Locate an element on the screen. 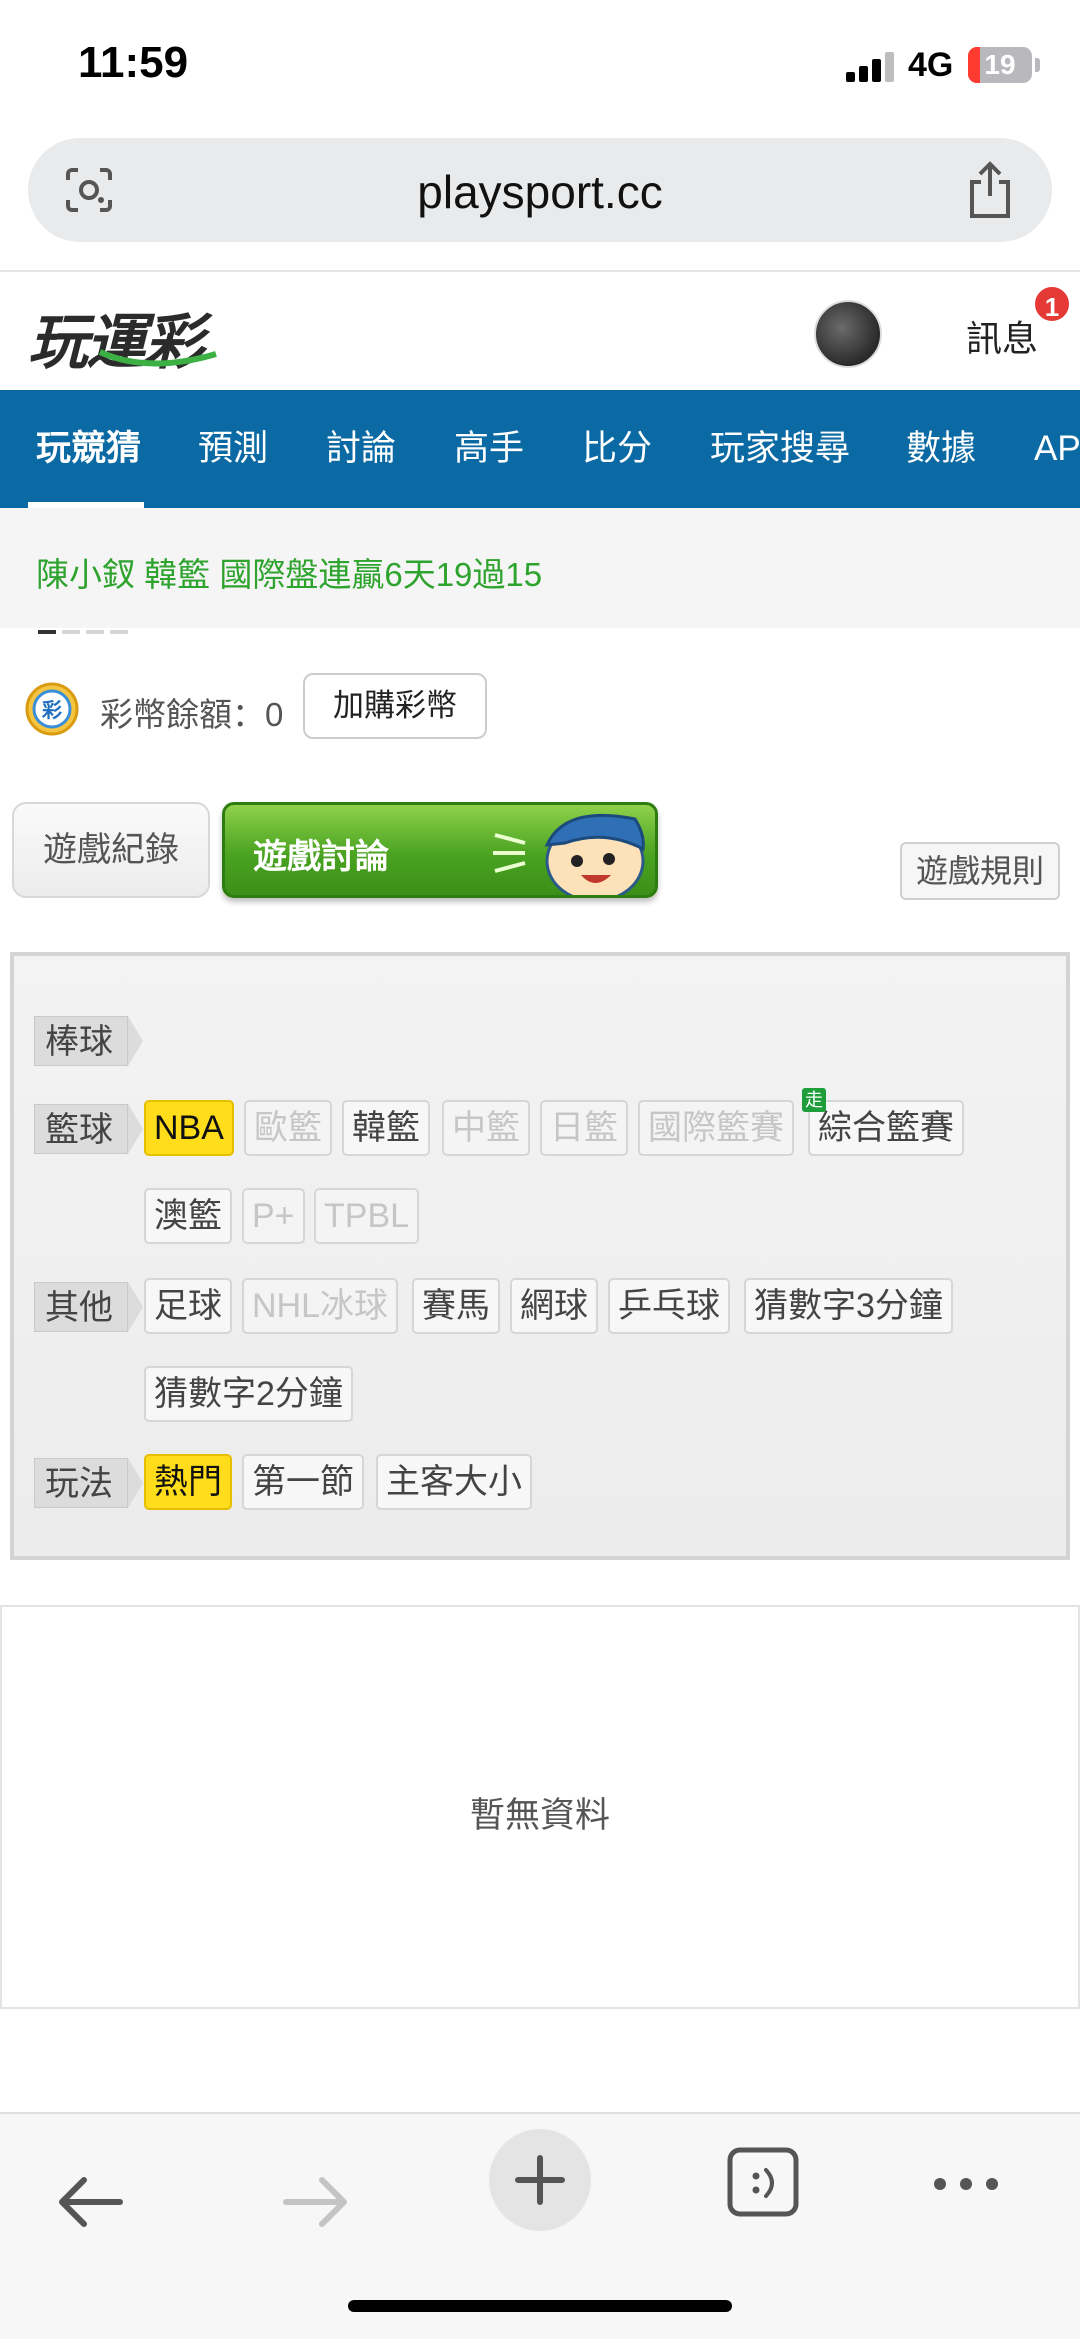 This screenshot has width=1080, height=2339. coin-icon: 彩 is located at coordinates (52, 709).